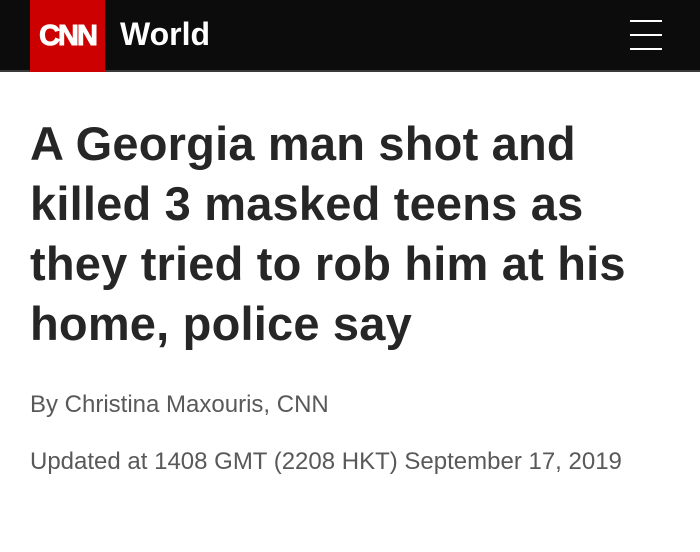  I want to click on cnn-logo: CNN, so click(67, 36).